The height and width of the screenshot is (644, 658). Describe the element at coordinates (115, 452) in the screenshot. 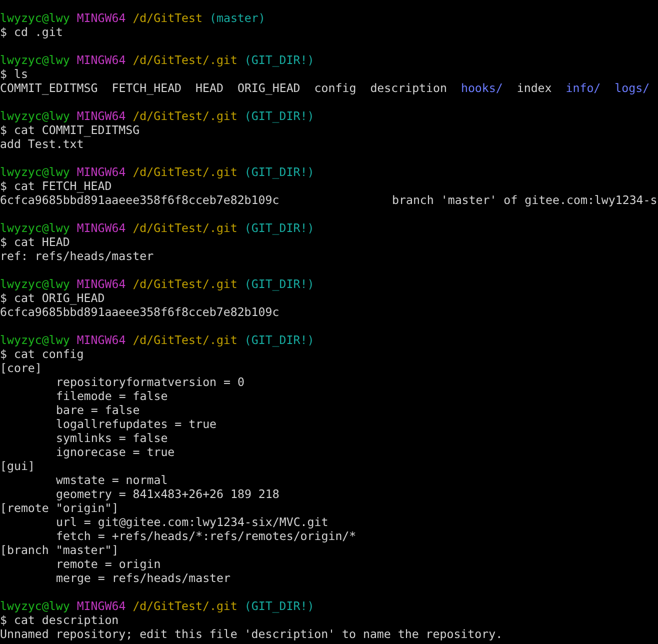

I see `config-entry: ignorecase = true` at that location.